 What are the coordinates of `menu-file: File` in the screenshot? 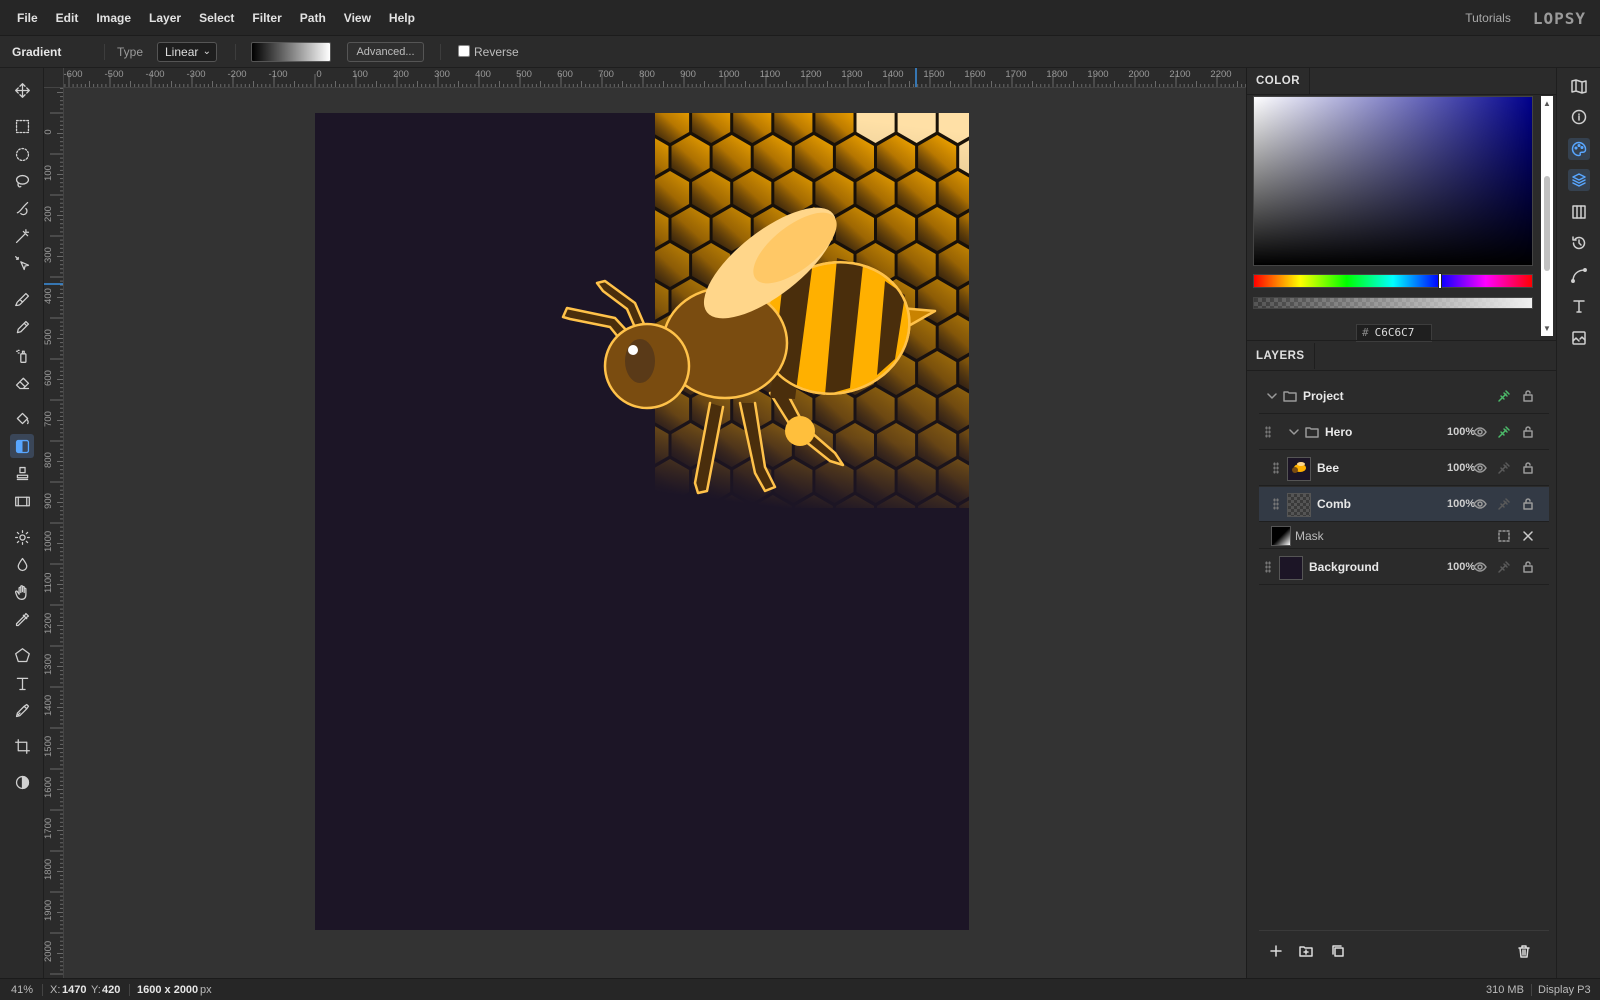 It's located at (27, 18).